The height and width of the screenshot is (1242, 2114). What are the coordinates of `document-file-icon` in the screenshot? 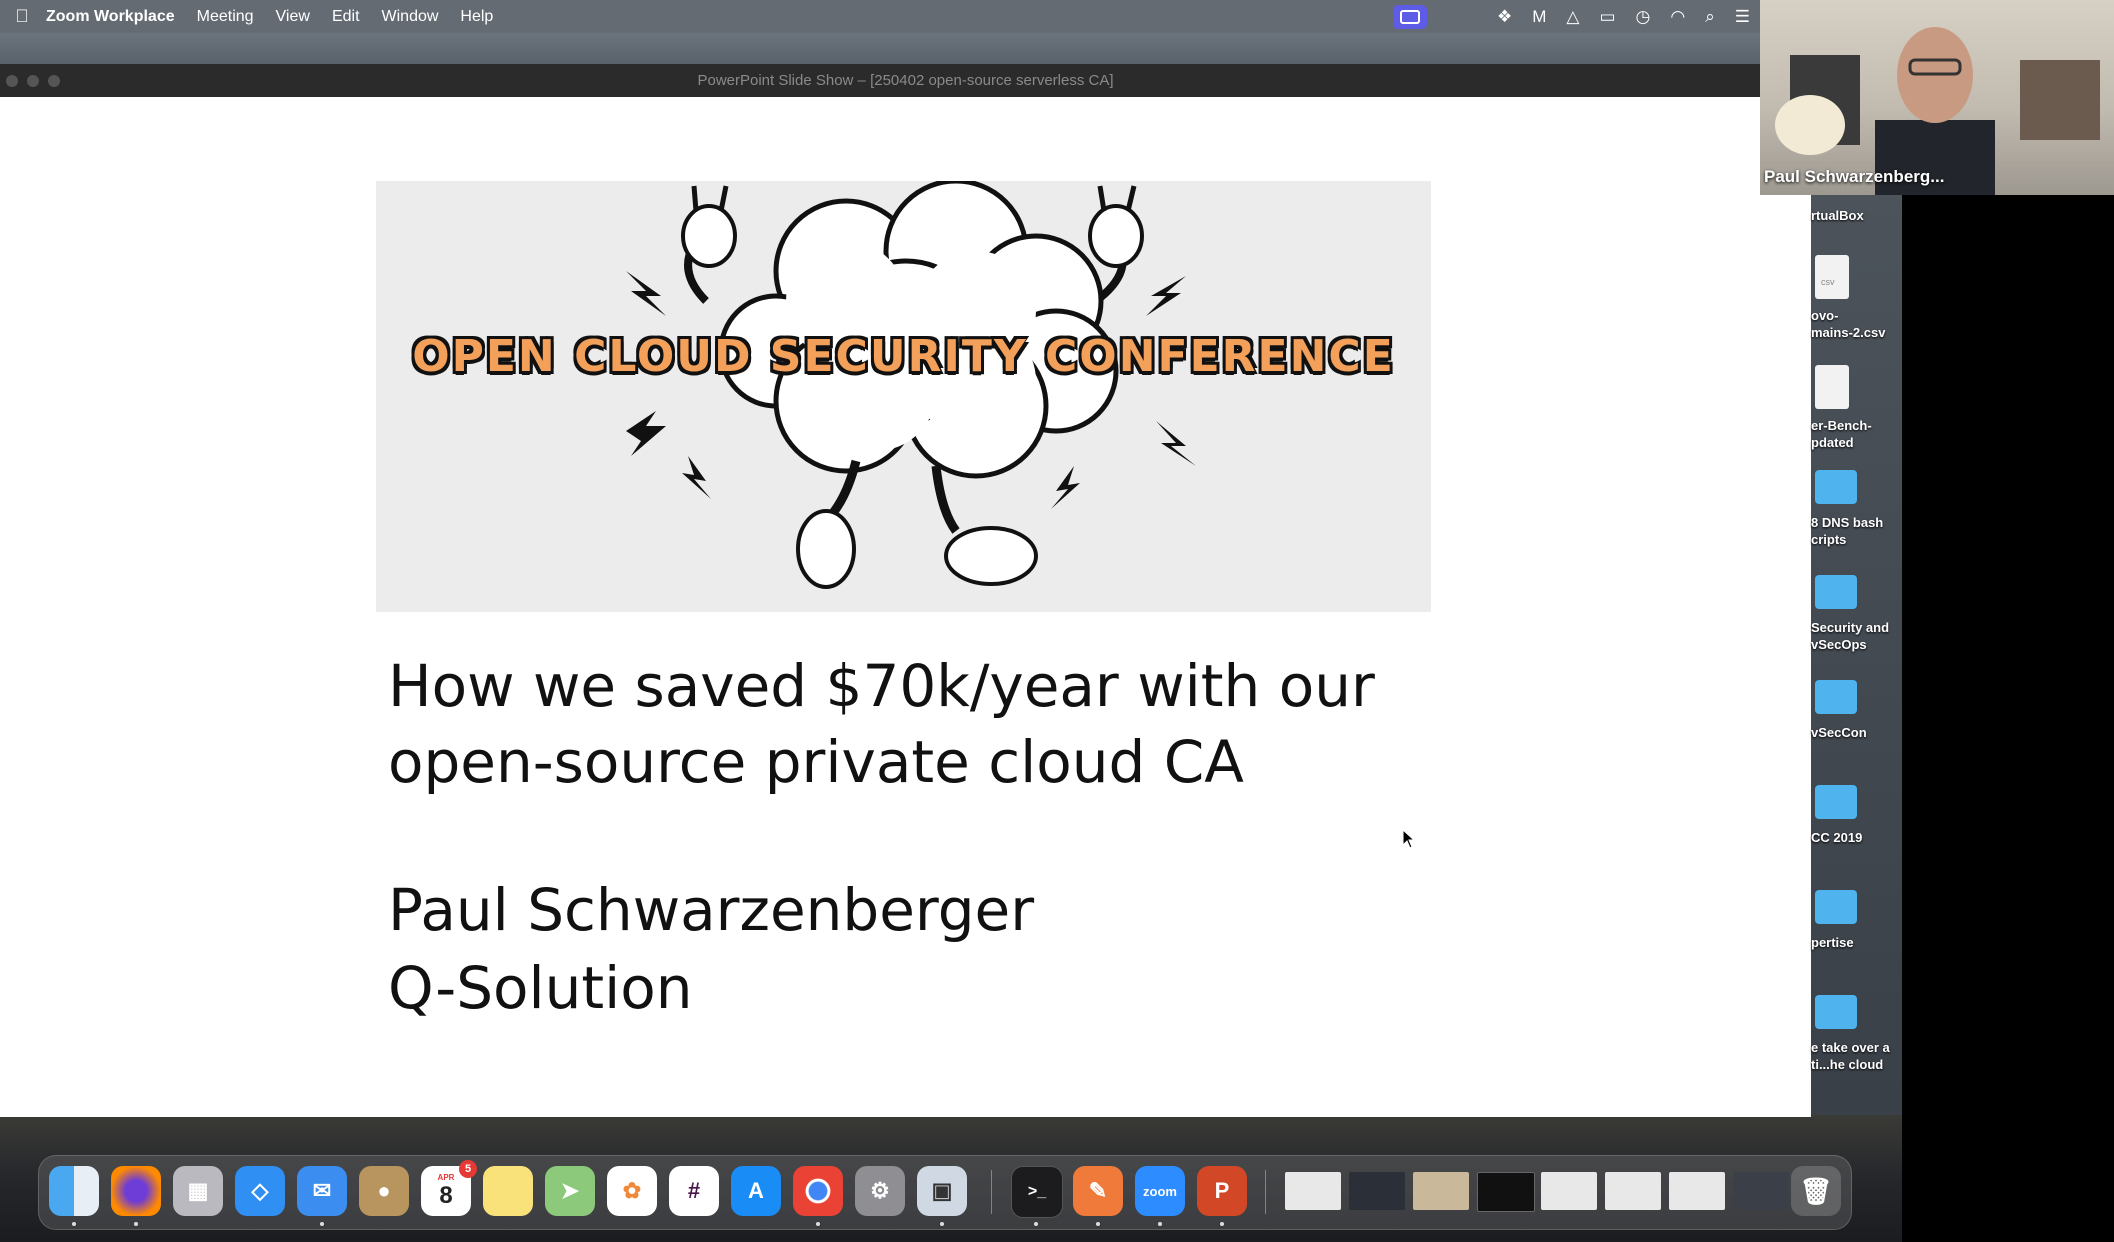 It's located at (1832, 387).